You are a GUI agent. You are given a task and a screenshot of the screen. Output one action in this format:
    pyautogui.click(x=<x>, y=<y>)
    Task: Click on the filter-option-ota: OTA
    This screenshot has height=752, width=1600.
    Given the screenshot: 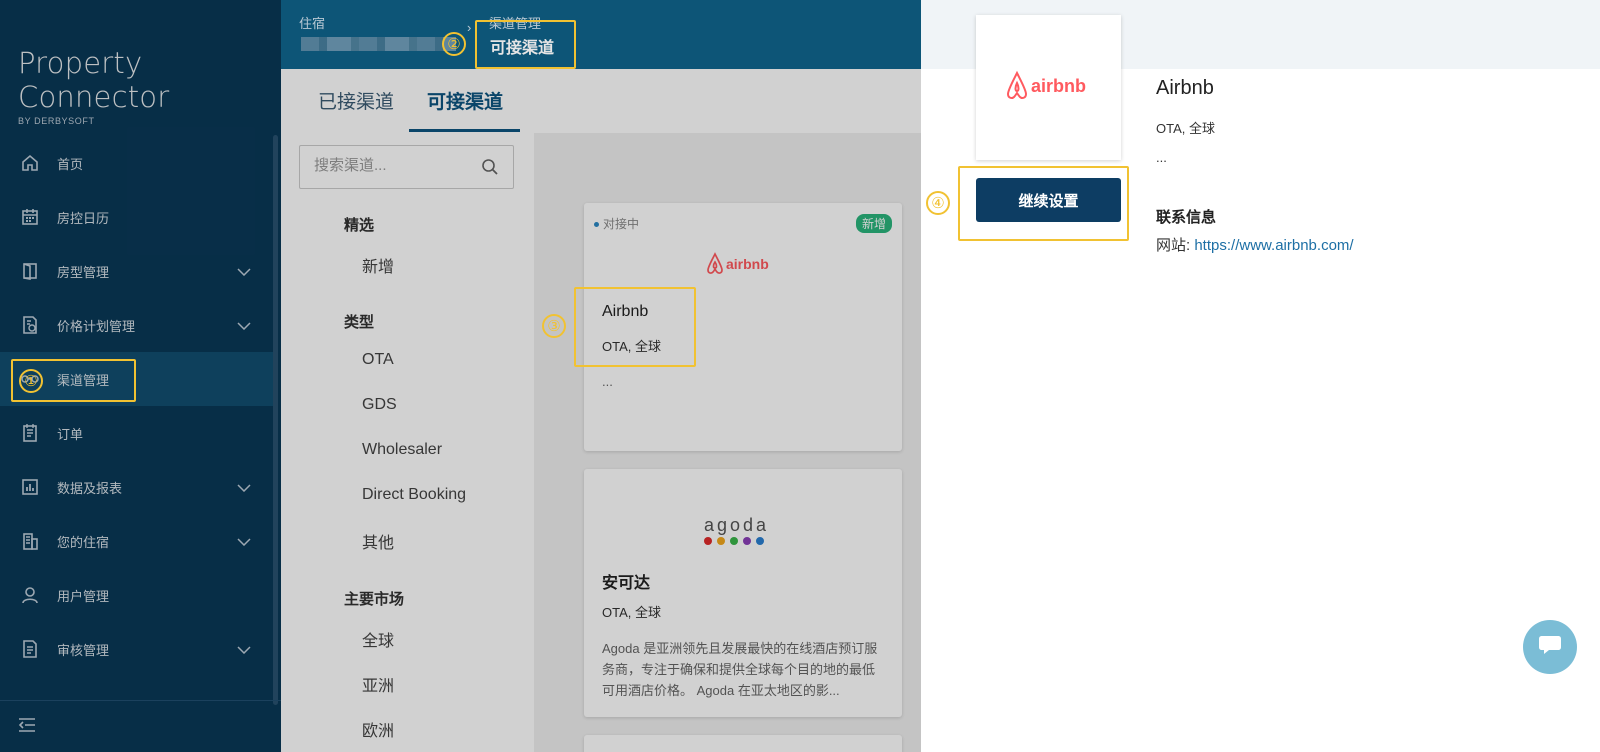 What is the action you would take?
    pyautogui.click(x=378, y=360)
    